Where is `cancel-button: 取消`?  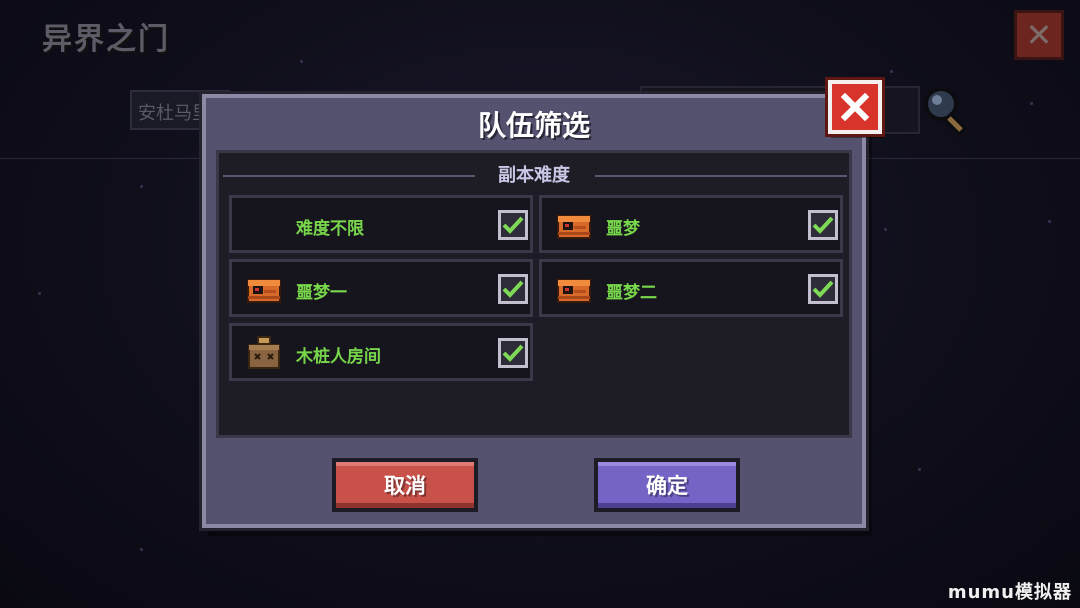
cancel-button: 取消 is located at coordinates (405, 485).